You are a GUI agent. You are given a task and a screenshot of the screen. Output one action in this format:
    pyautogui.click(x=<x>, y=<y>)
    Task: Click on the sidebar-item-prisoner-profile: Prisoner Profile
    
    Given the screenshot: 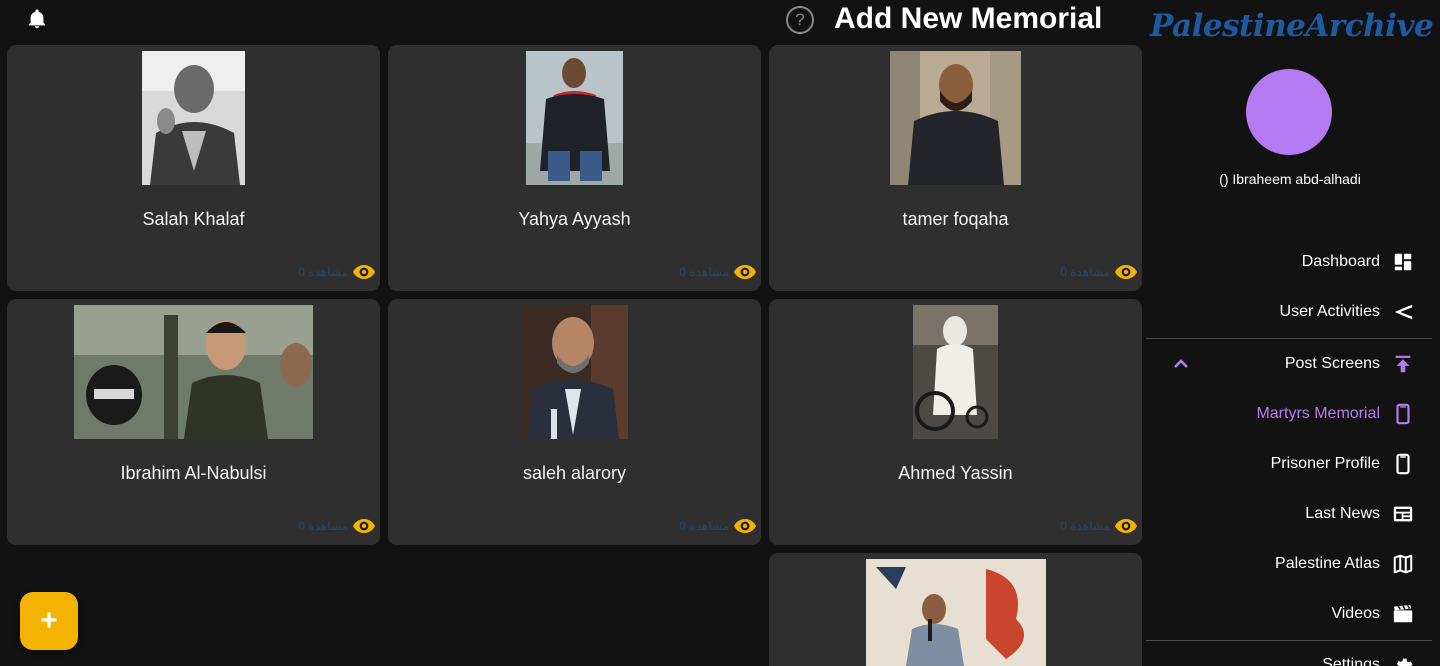 What is the action you would take?
    pyautogui.click(x=1342, y=464)
    